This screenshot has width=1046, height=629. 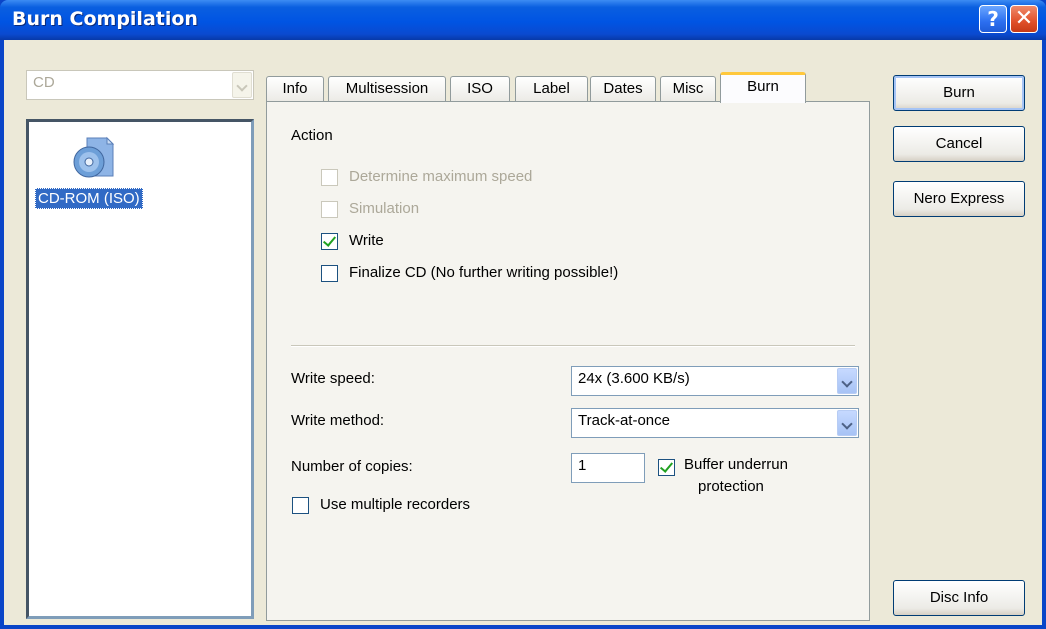 What do you see at coordinates (295, 88) in the screenshot?
I see `tab-info: Info` at bounding box center [295, 88].